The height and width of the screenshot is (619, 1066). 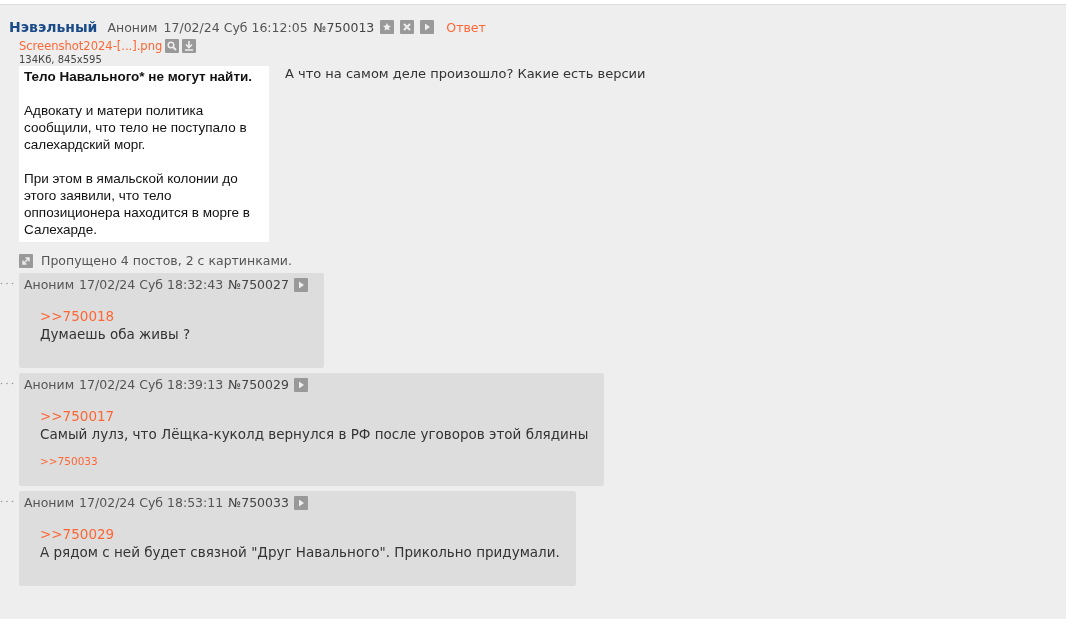 I want to click on file-link: Screenshot2024-[...].png, so click(x=91, y=46).